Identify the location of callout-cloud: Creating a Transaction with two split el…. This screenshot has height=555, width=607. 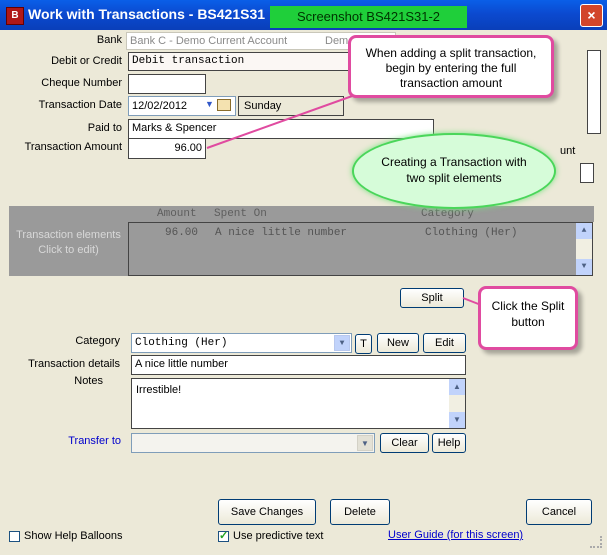
(454, 171).